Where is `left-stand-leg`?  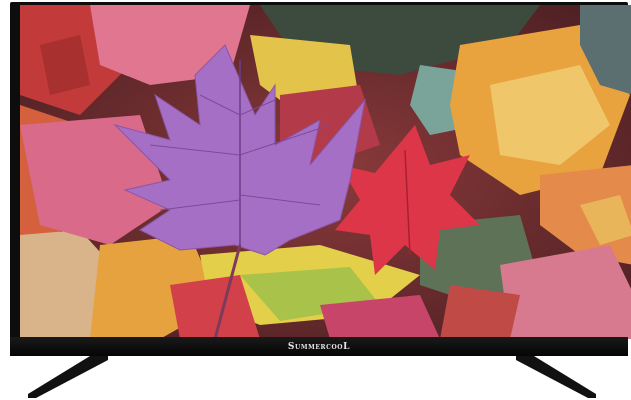 left-stand-leg is located at coordinates (68, 377).